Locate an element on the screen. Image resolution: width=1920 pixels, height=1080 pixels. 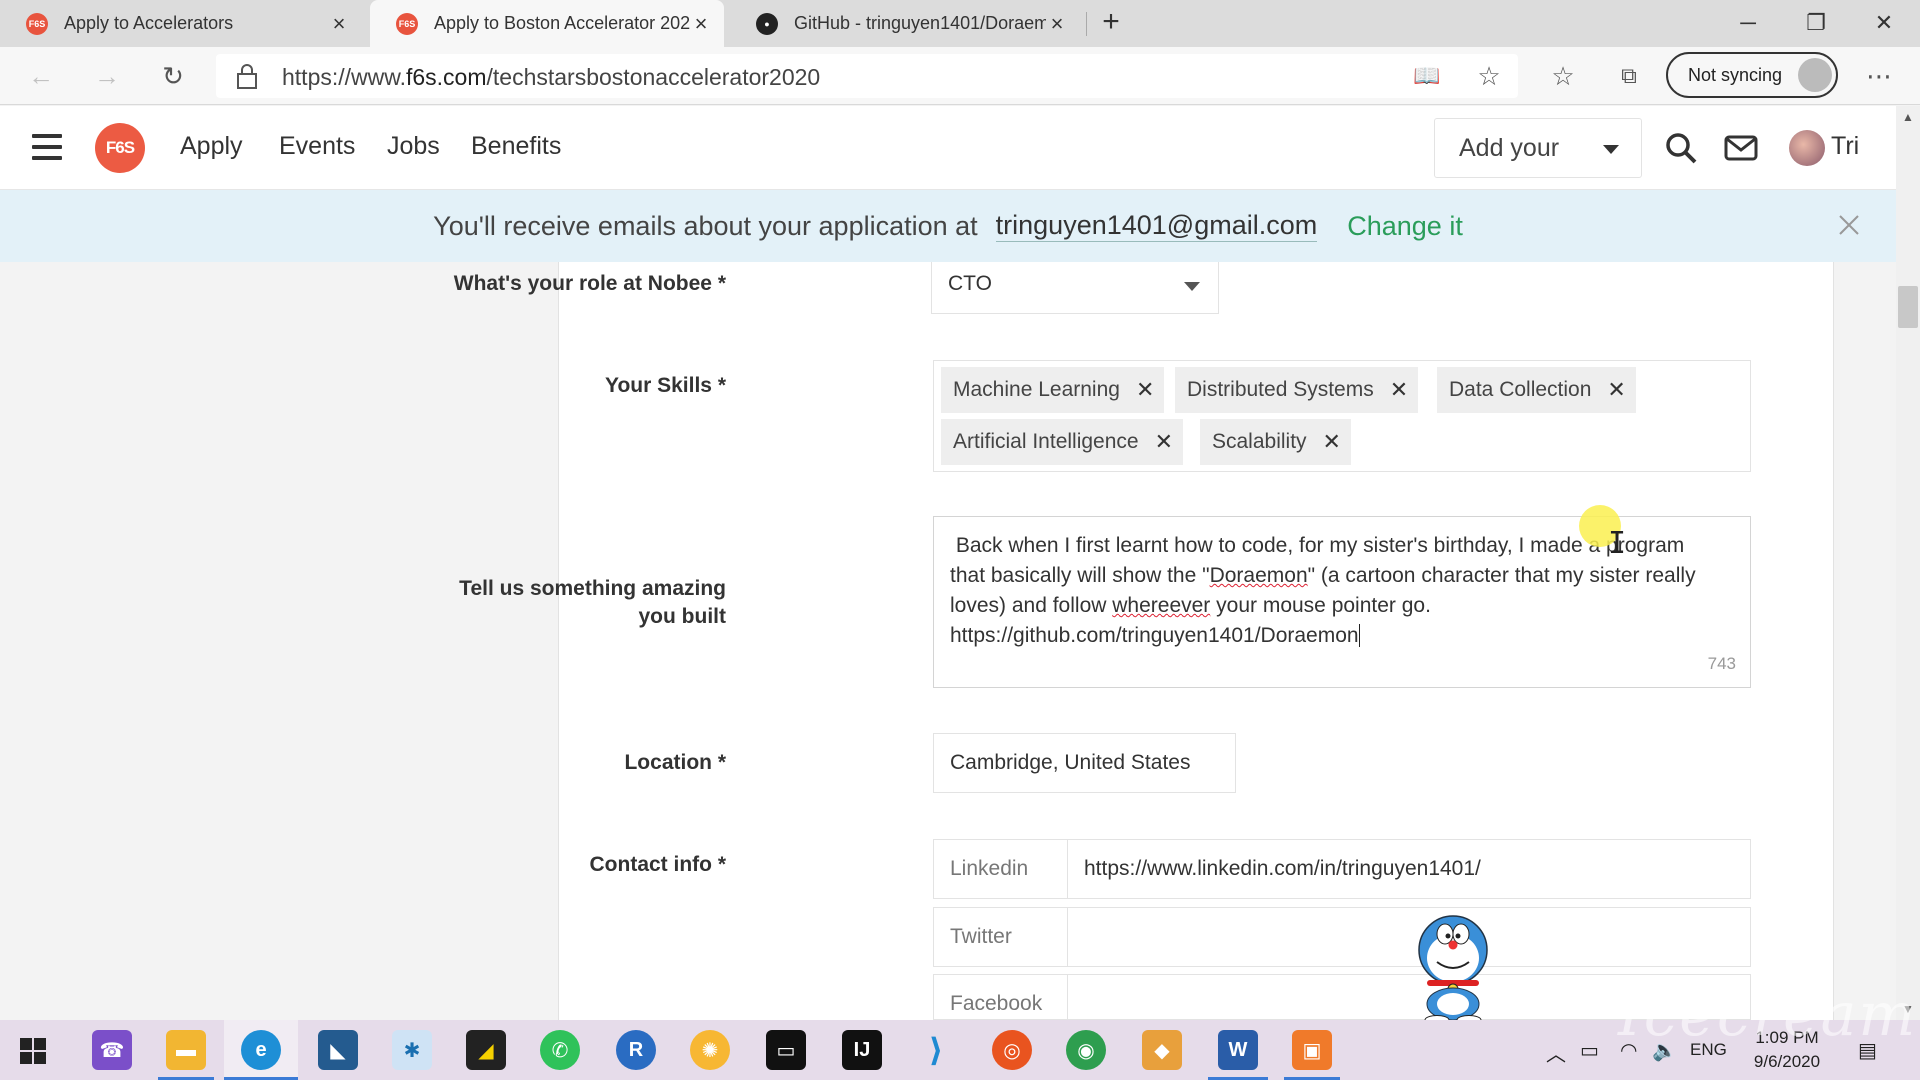
forward-arrow-icon: → is located at coordinates (107, 76).